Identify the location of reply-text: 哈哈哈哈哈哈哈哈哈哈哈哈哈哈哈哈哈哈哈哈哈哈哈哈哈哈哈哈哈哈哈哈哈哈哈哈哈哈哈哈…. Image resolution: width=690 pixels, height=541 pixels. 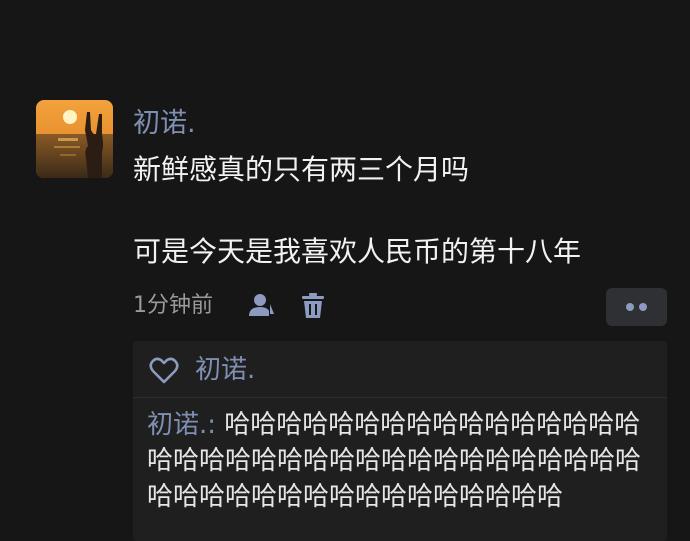
(394, 461).